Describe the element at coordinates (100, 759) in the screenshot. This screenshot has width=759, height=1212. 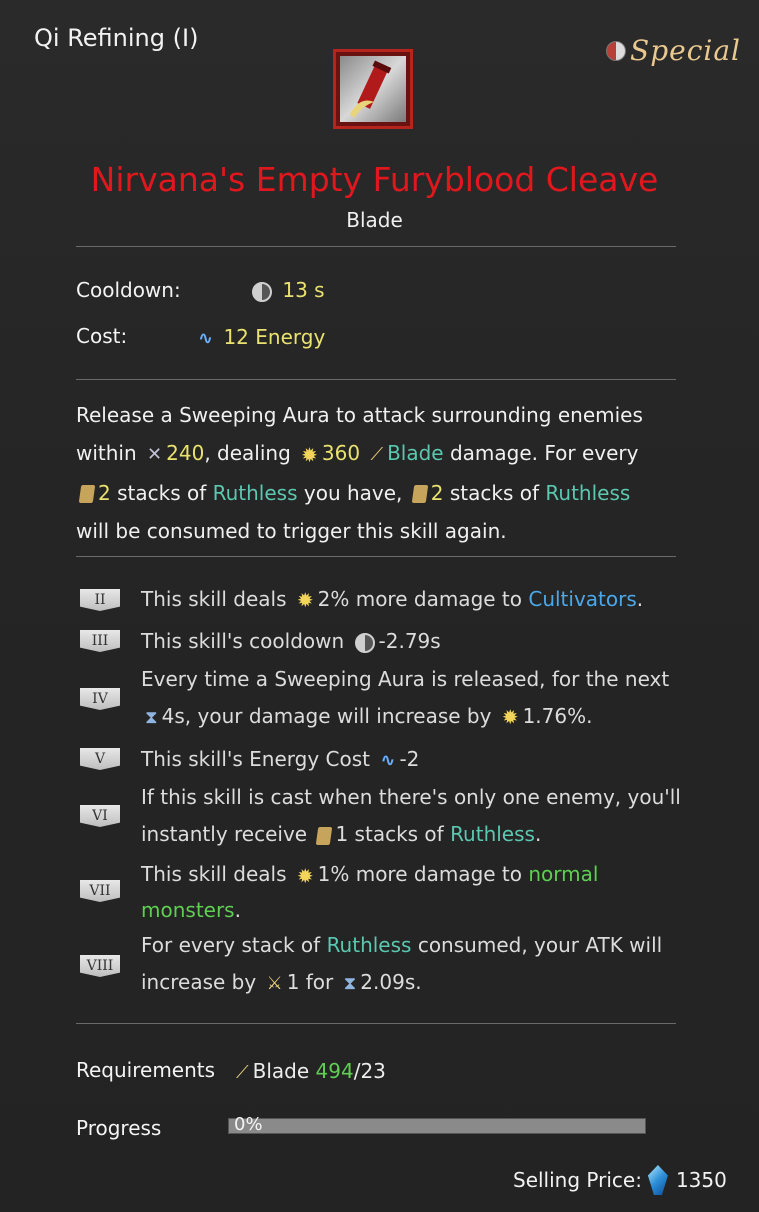
I see `tier-tag-v: V` at that location.